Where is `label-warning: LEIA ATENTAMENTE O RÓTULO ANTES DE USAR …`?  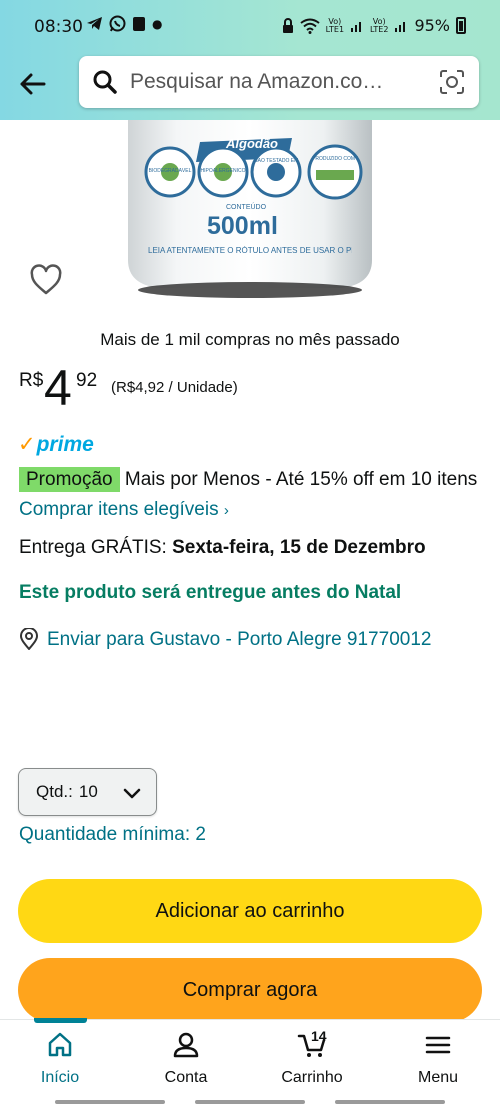 label-warning: LEIA ATENTAMENTE O RÓTULO ANTES DE USAR … is located at coordinates (250, 250).